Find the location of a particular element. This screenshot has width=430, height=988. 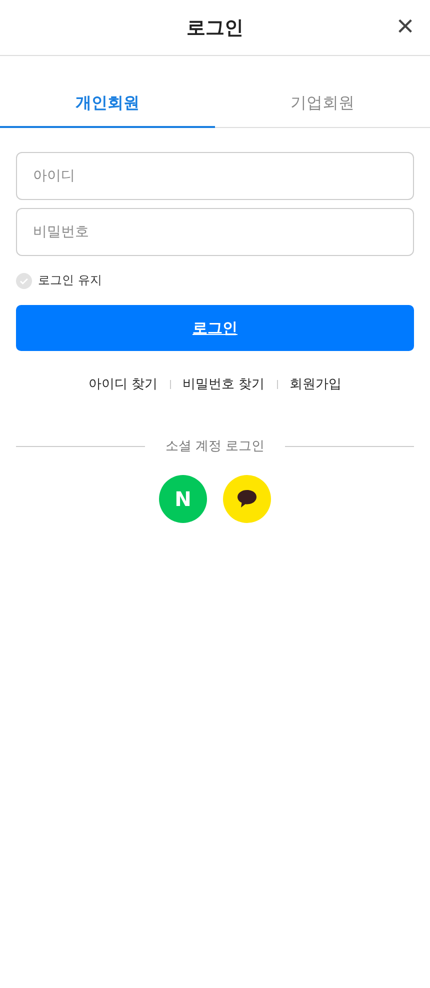

kakao-login-button is located at coordinates (247, 499).